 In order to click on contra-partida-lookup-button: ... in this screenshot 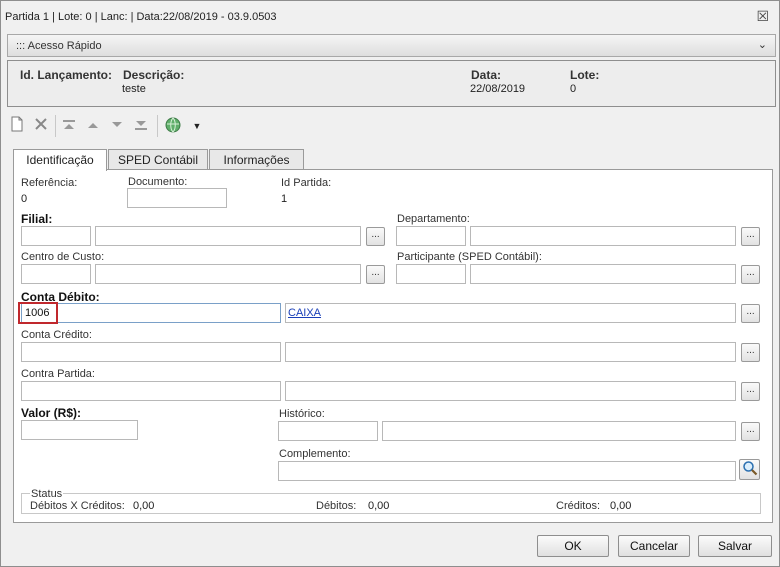, I will do `click(750, 391)`.